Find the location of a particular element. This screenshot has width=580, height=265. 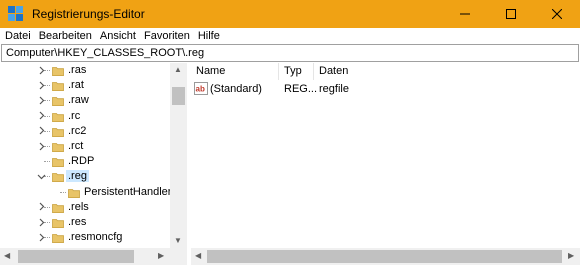

window-title: Registrierungs-Editor is located at coordinates (88, 14).